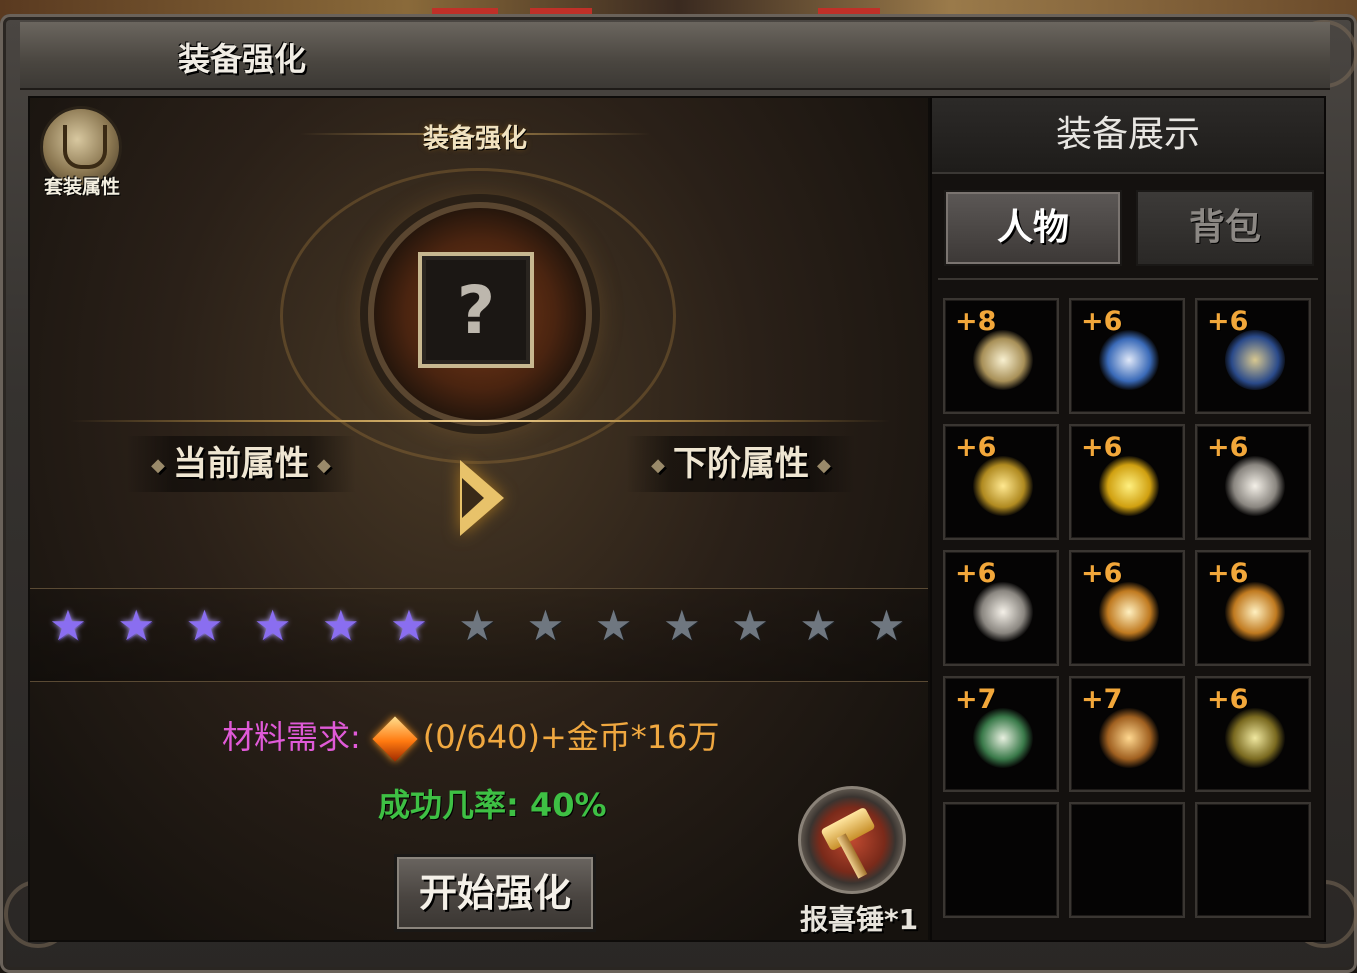 This screenshot has width=1357, height=973. I want to click on current-attributes-label: ◆ 当前属性 ◆, so click(241, 464).